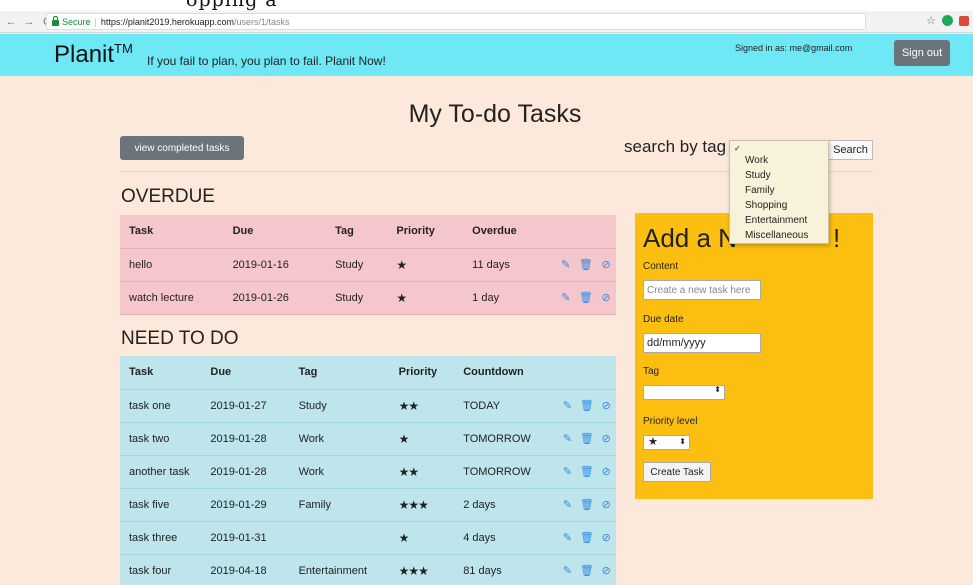  What do you see at coordinates (756, 160) in the screenshot?
I see `dropdown-option-work: Work` at bounding box center [756, 160].